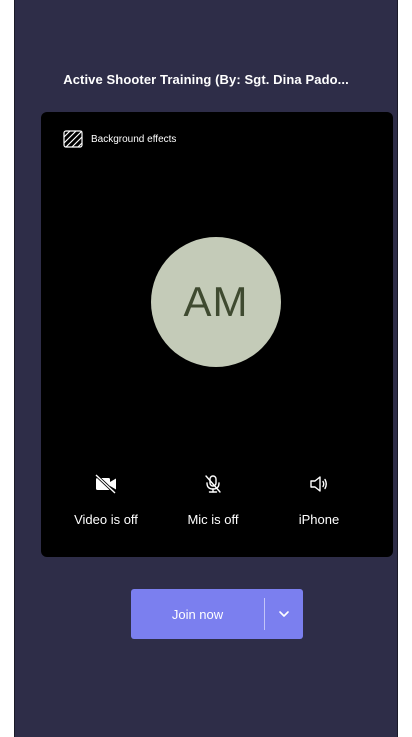  What do you see at coordinates (213, 500) in the screenshot?
I see `mic-toggle: Mic is off` at bounding box center [213, 500].